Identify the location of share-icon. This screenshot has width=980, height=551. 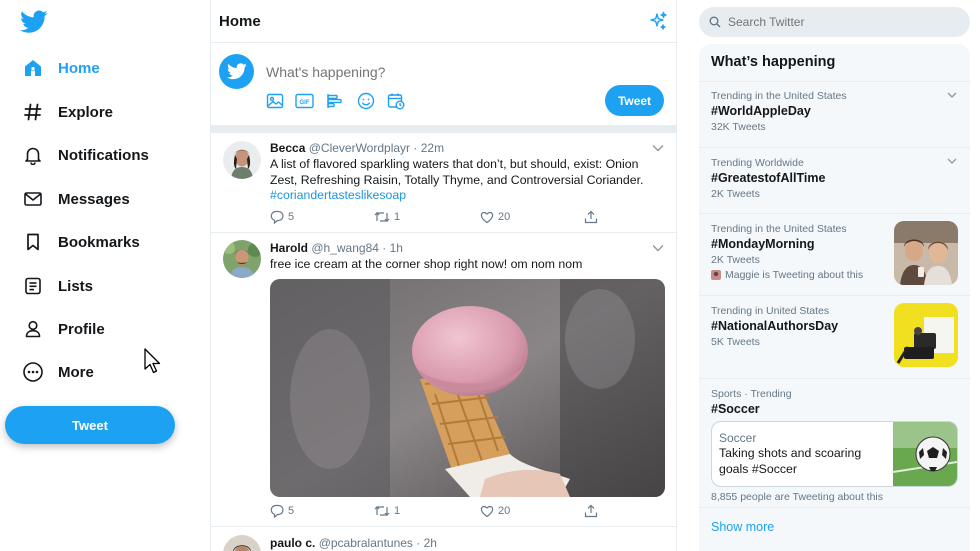
(591, 217).